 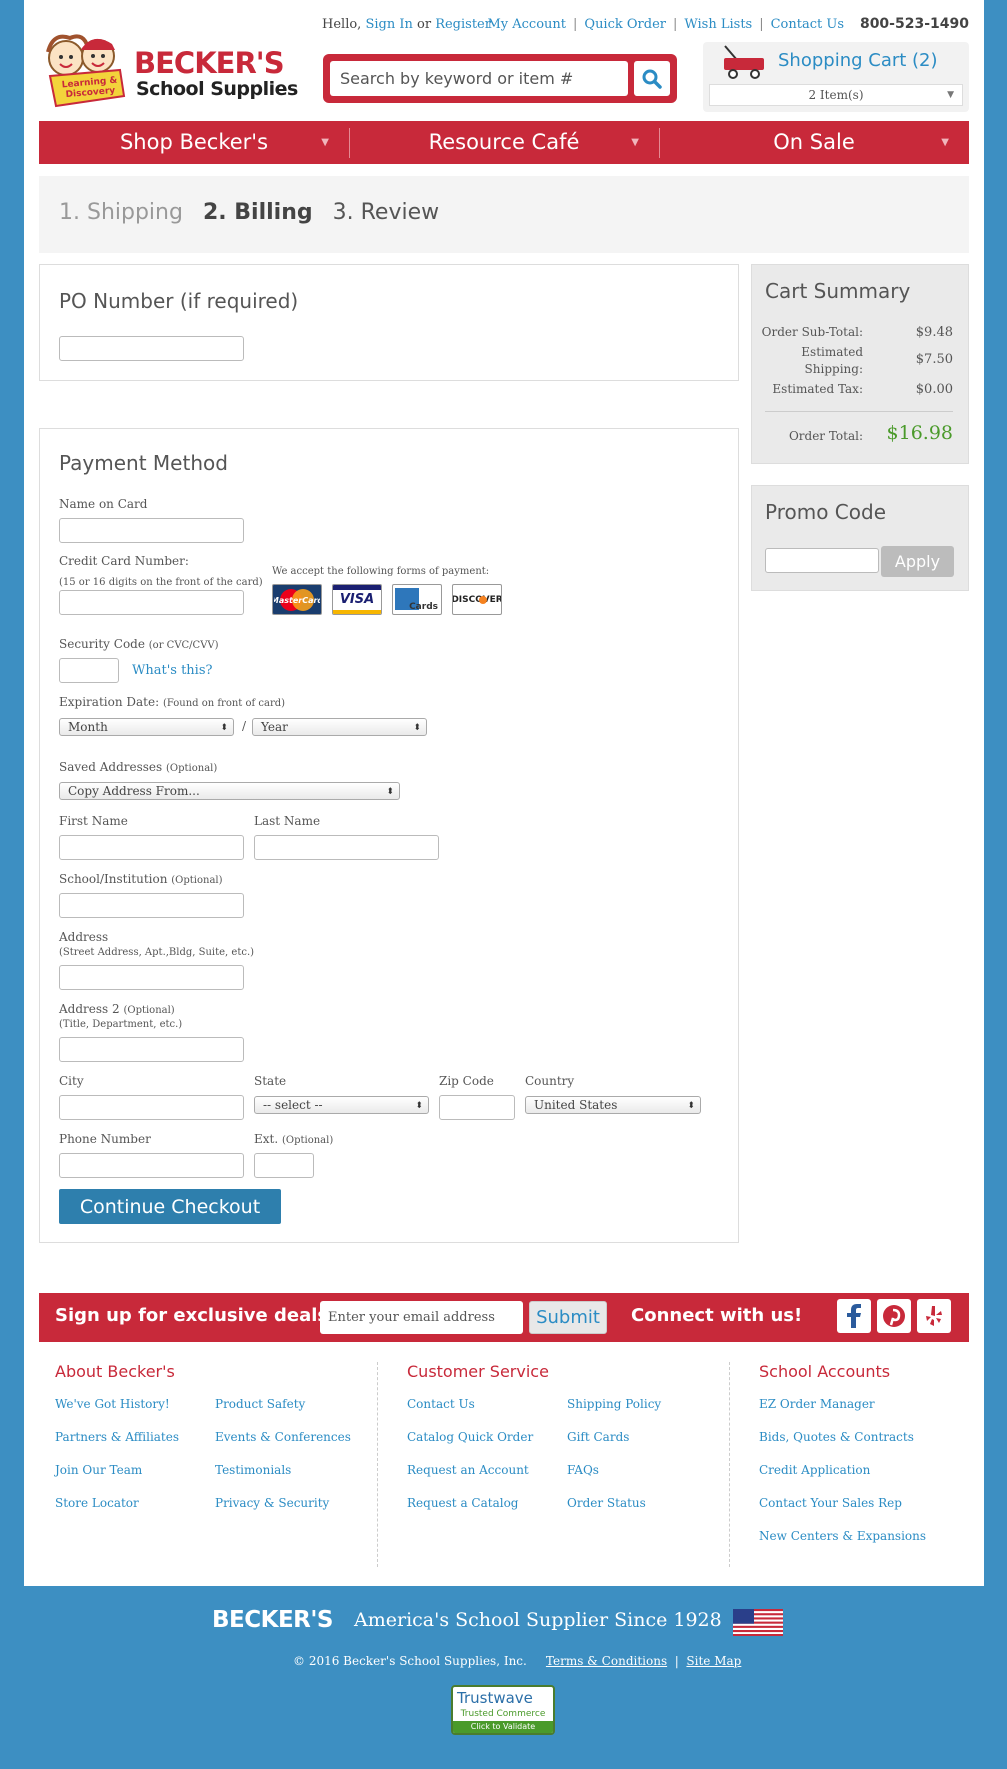 I want to click on quick-order-link: Quick Order, so click(x=625, y=24).